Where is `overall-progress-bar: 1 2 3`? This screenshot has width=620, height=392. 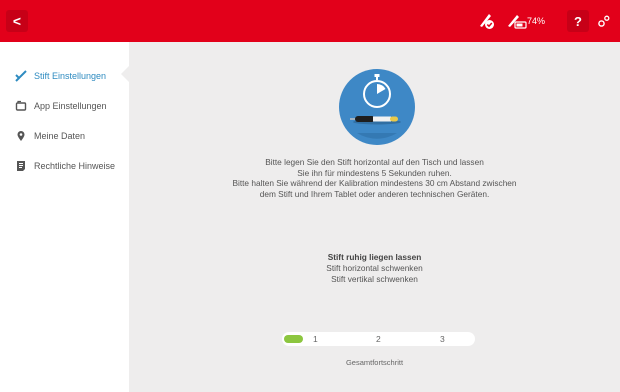 overall-progress-bar: 1 2 3 is located at coordinates (378, 339).